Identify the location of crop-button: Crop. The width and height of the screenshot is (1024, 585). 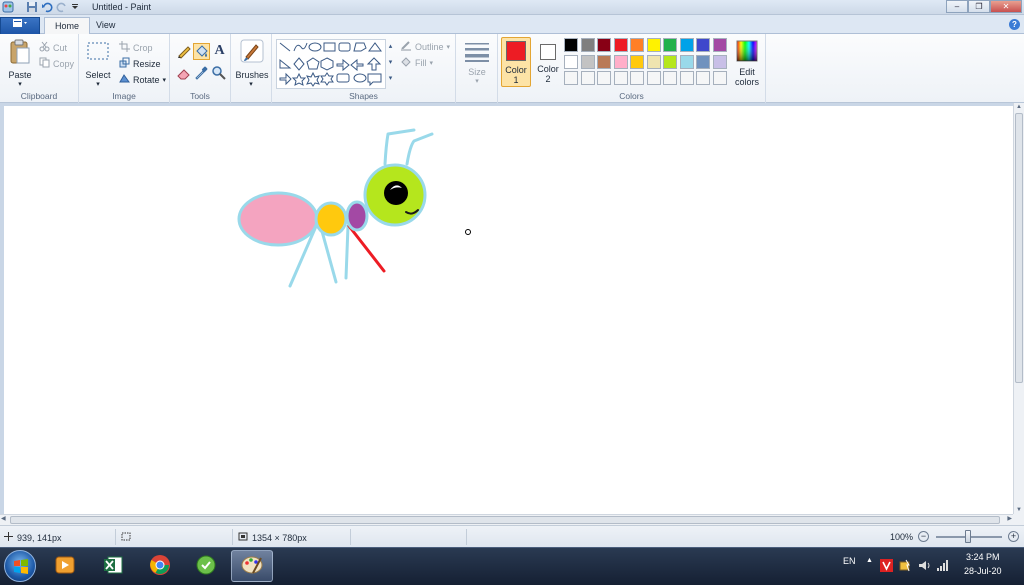
(136, 47).